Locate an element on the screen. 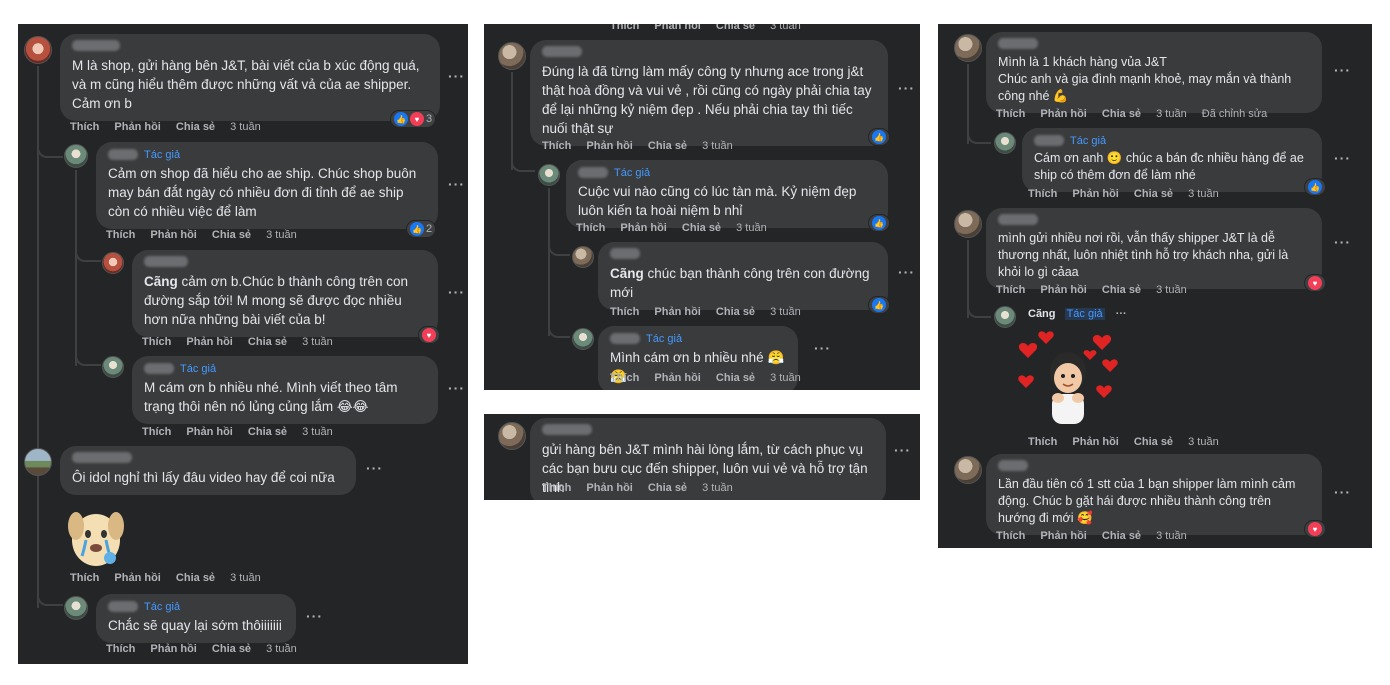  commenter-name: Cãng is located at coordinates (1042, 314).